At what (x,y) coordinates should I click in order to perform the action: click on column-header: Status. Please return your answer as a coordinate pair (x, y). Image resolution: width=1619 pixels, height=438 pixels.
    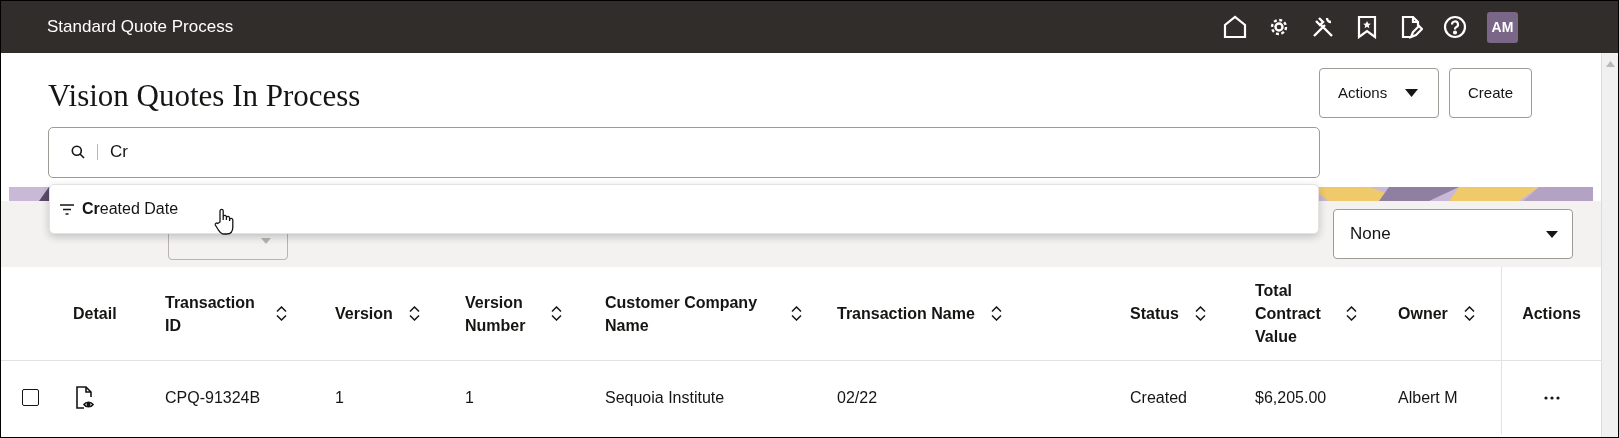
    Looking at the image, I should click on (1154, 313).